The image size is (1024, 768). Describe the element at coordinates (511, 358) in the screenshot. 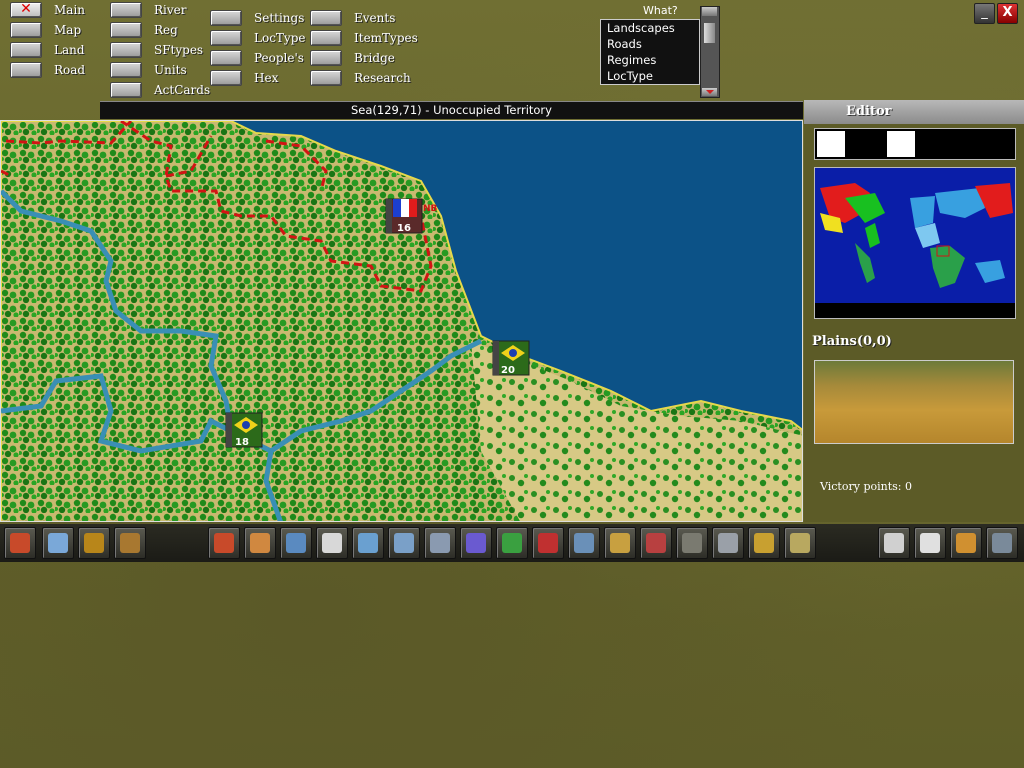

I see `unit-marker-20: 20` at that location.